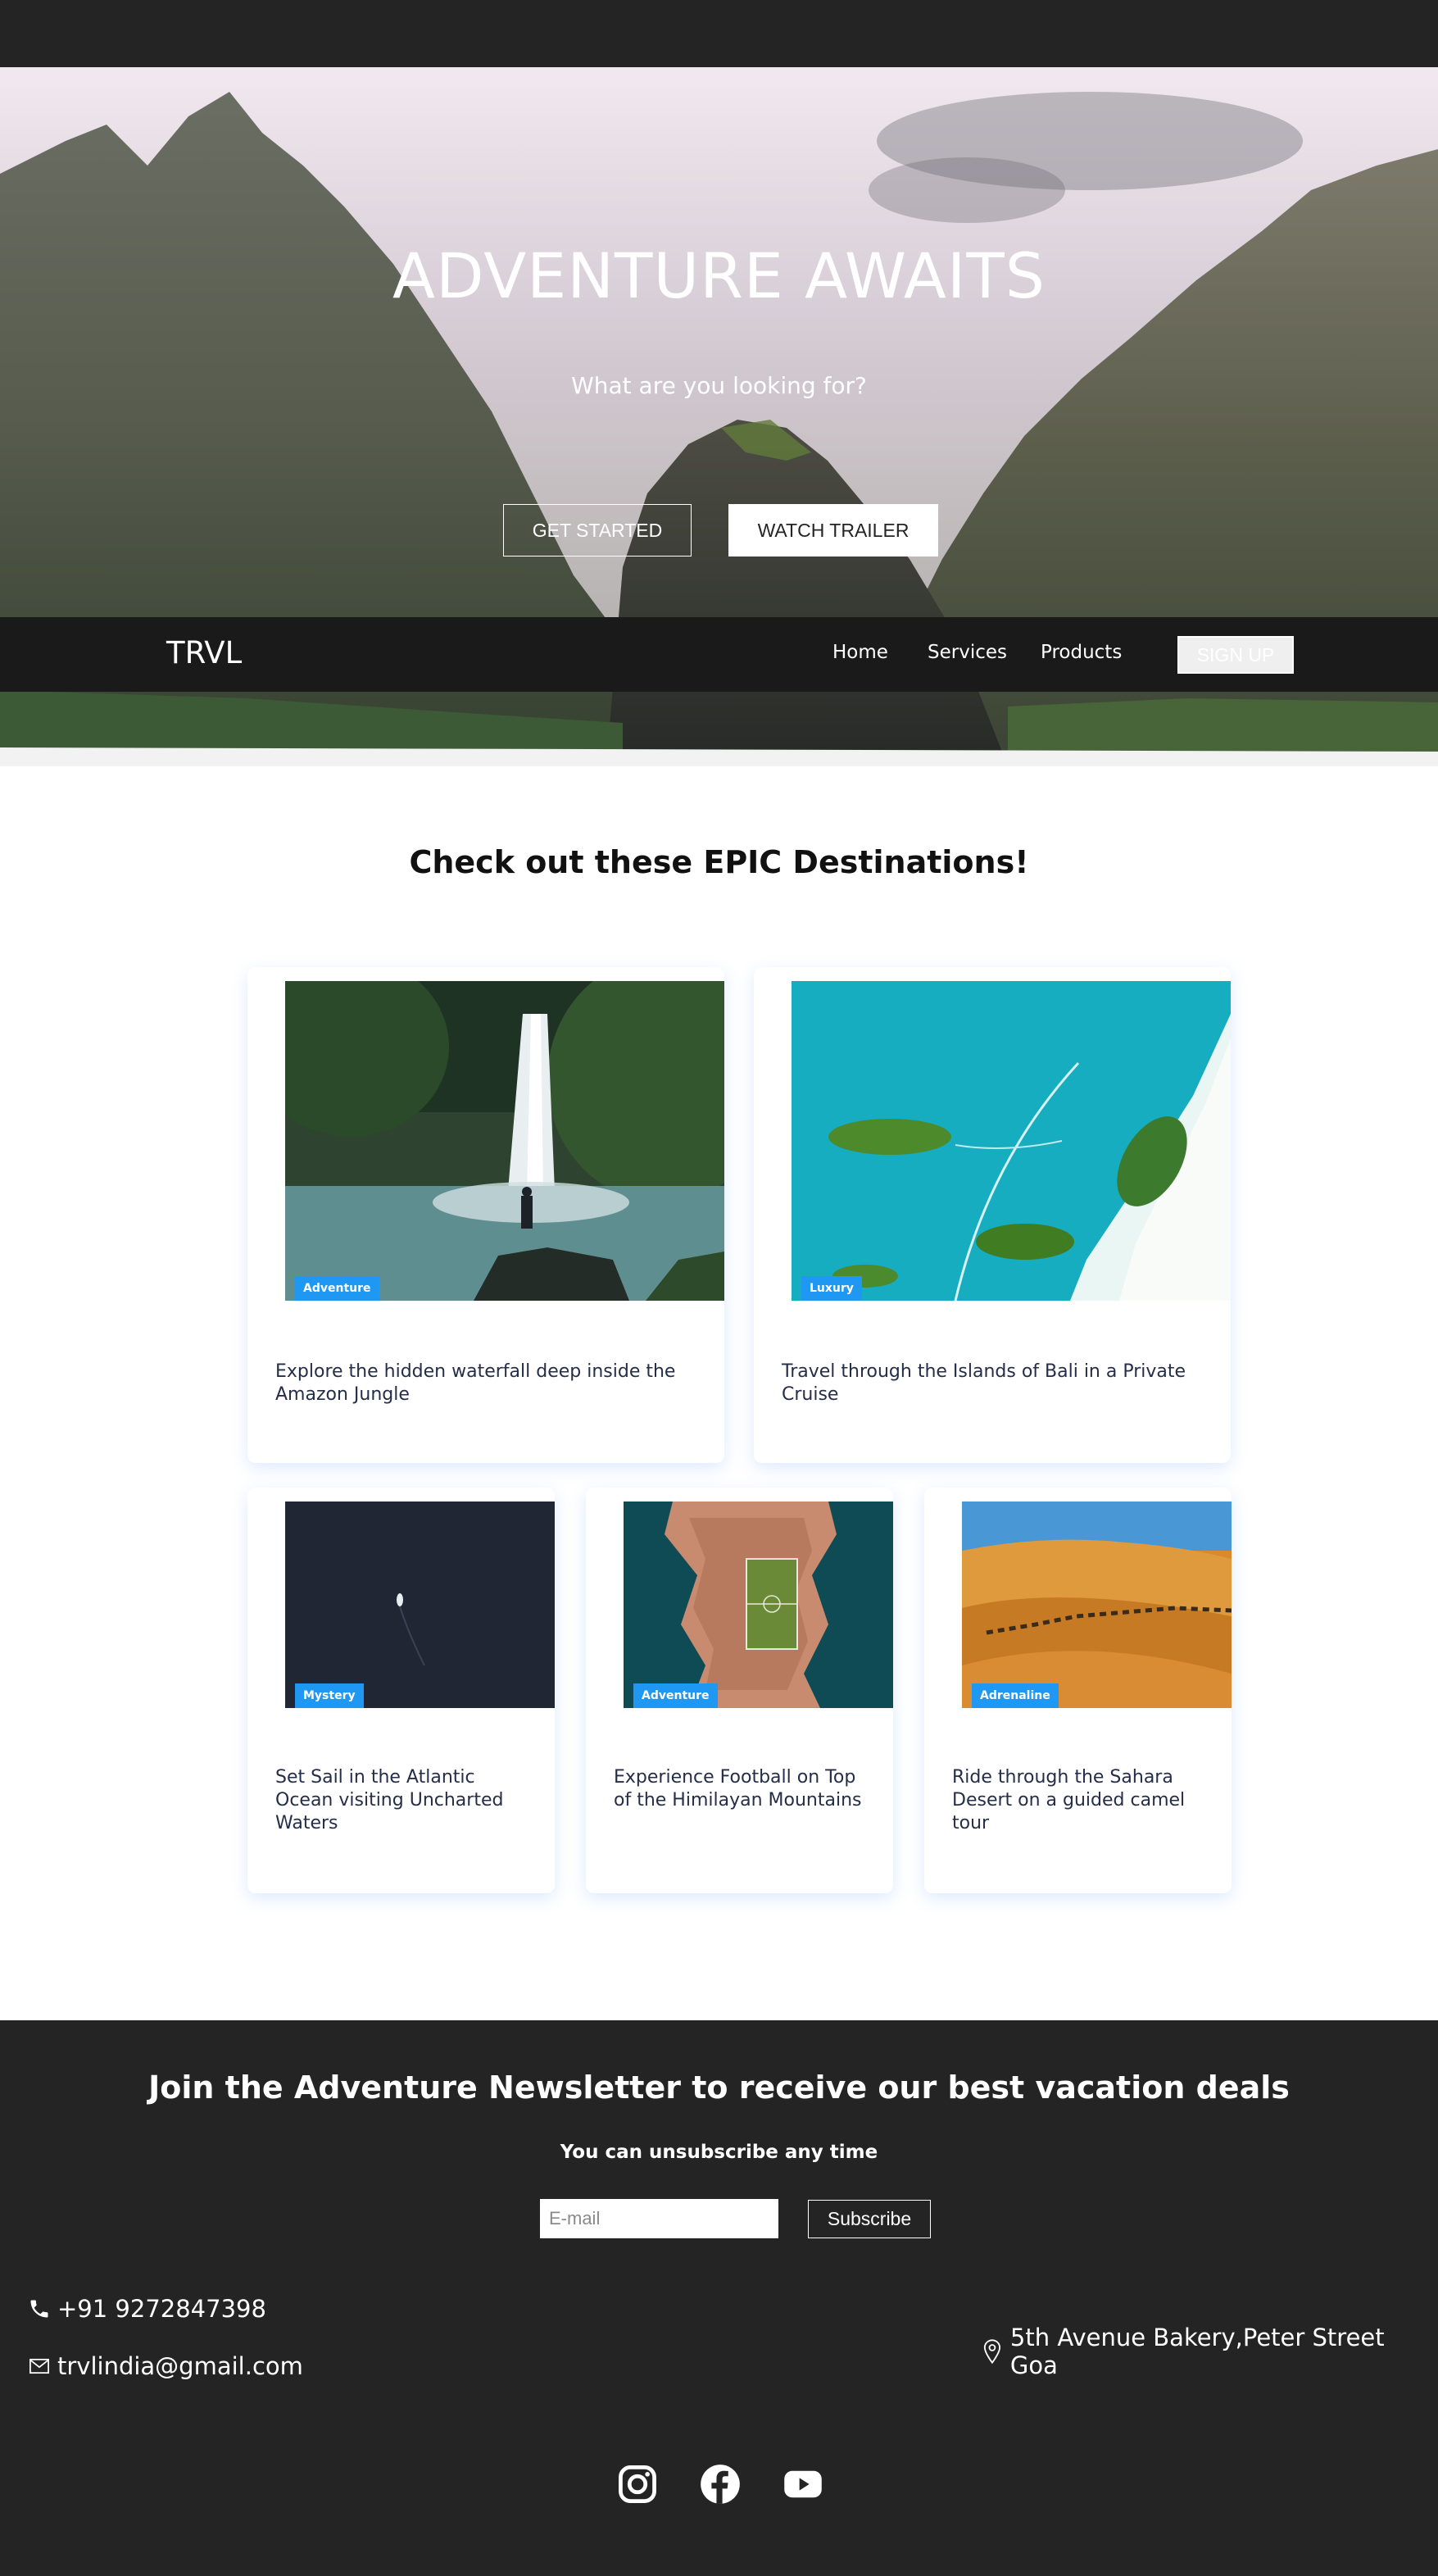 The image size is (1438, 2576). What do you see at coordinates (504, 1141) in the screenshot?
I see `waterfall-image: Adventure` at bounding box center [504, 1141].